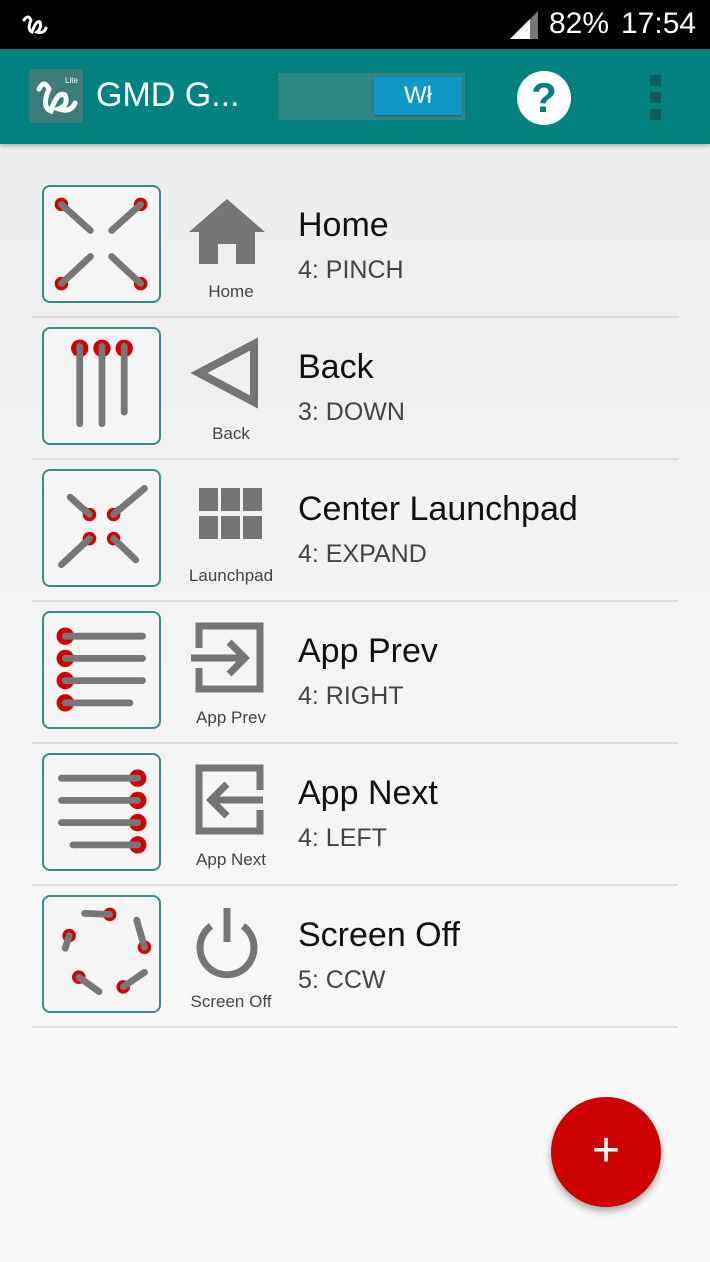 The image size is (710, 1262). What do you see at coordinates (101, 386) in the screenshot?
I see `swipe-down-gesture-icon` at bounding box center [101, 386].